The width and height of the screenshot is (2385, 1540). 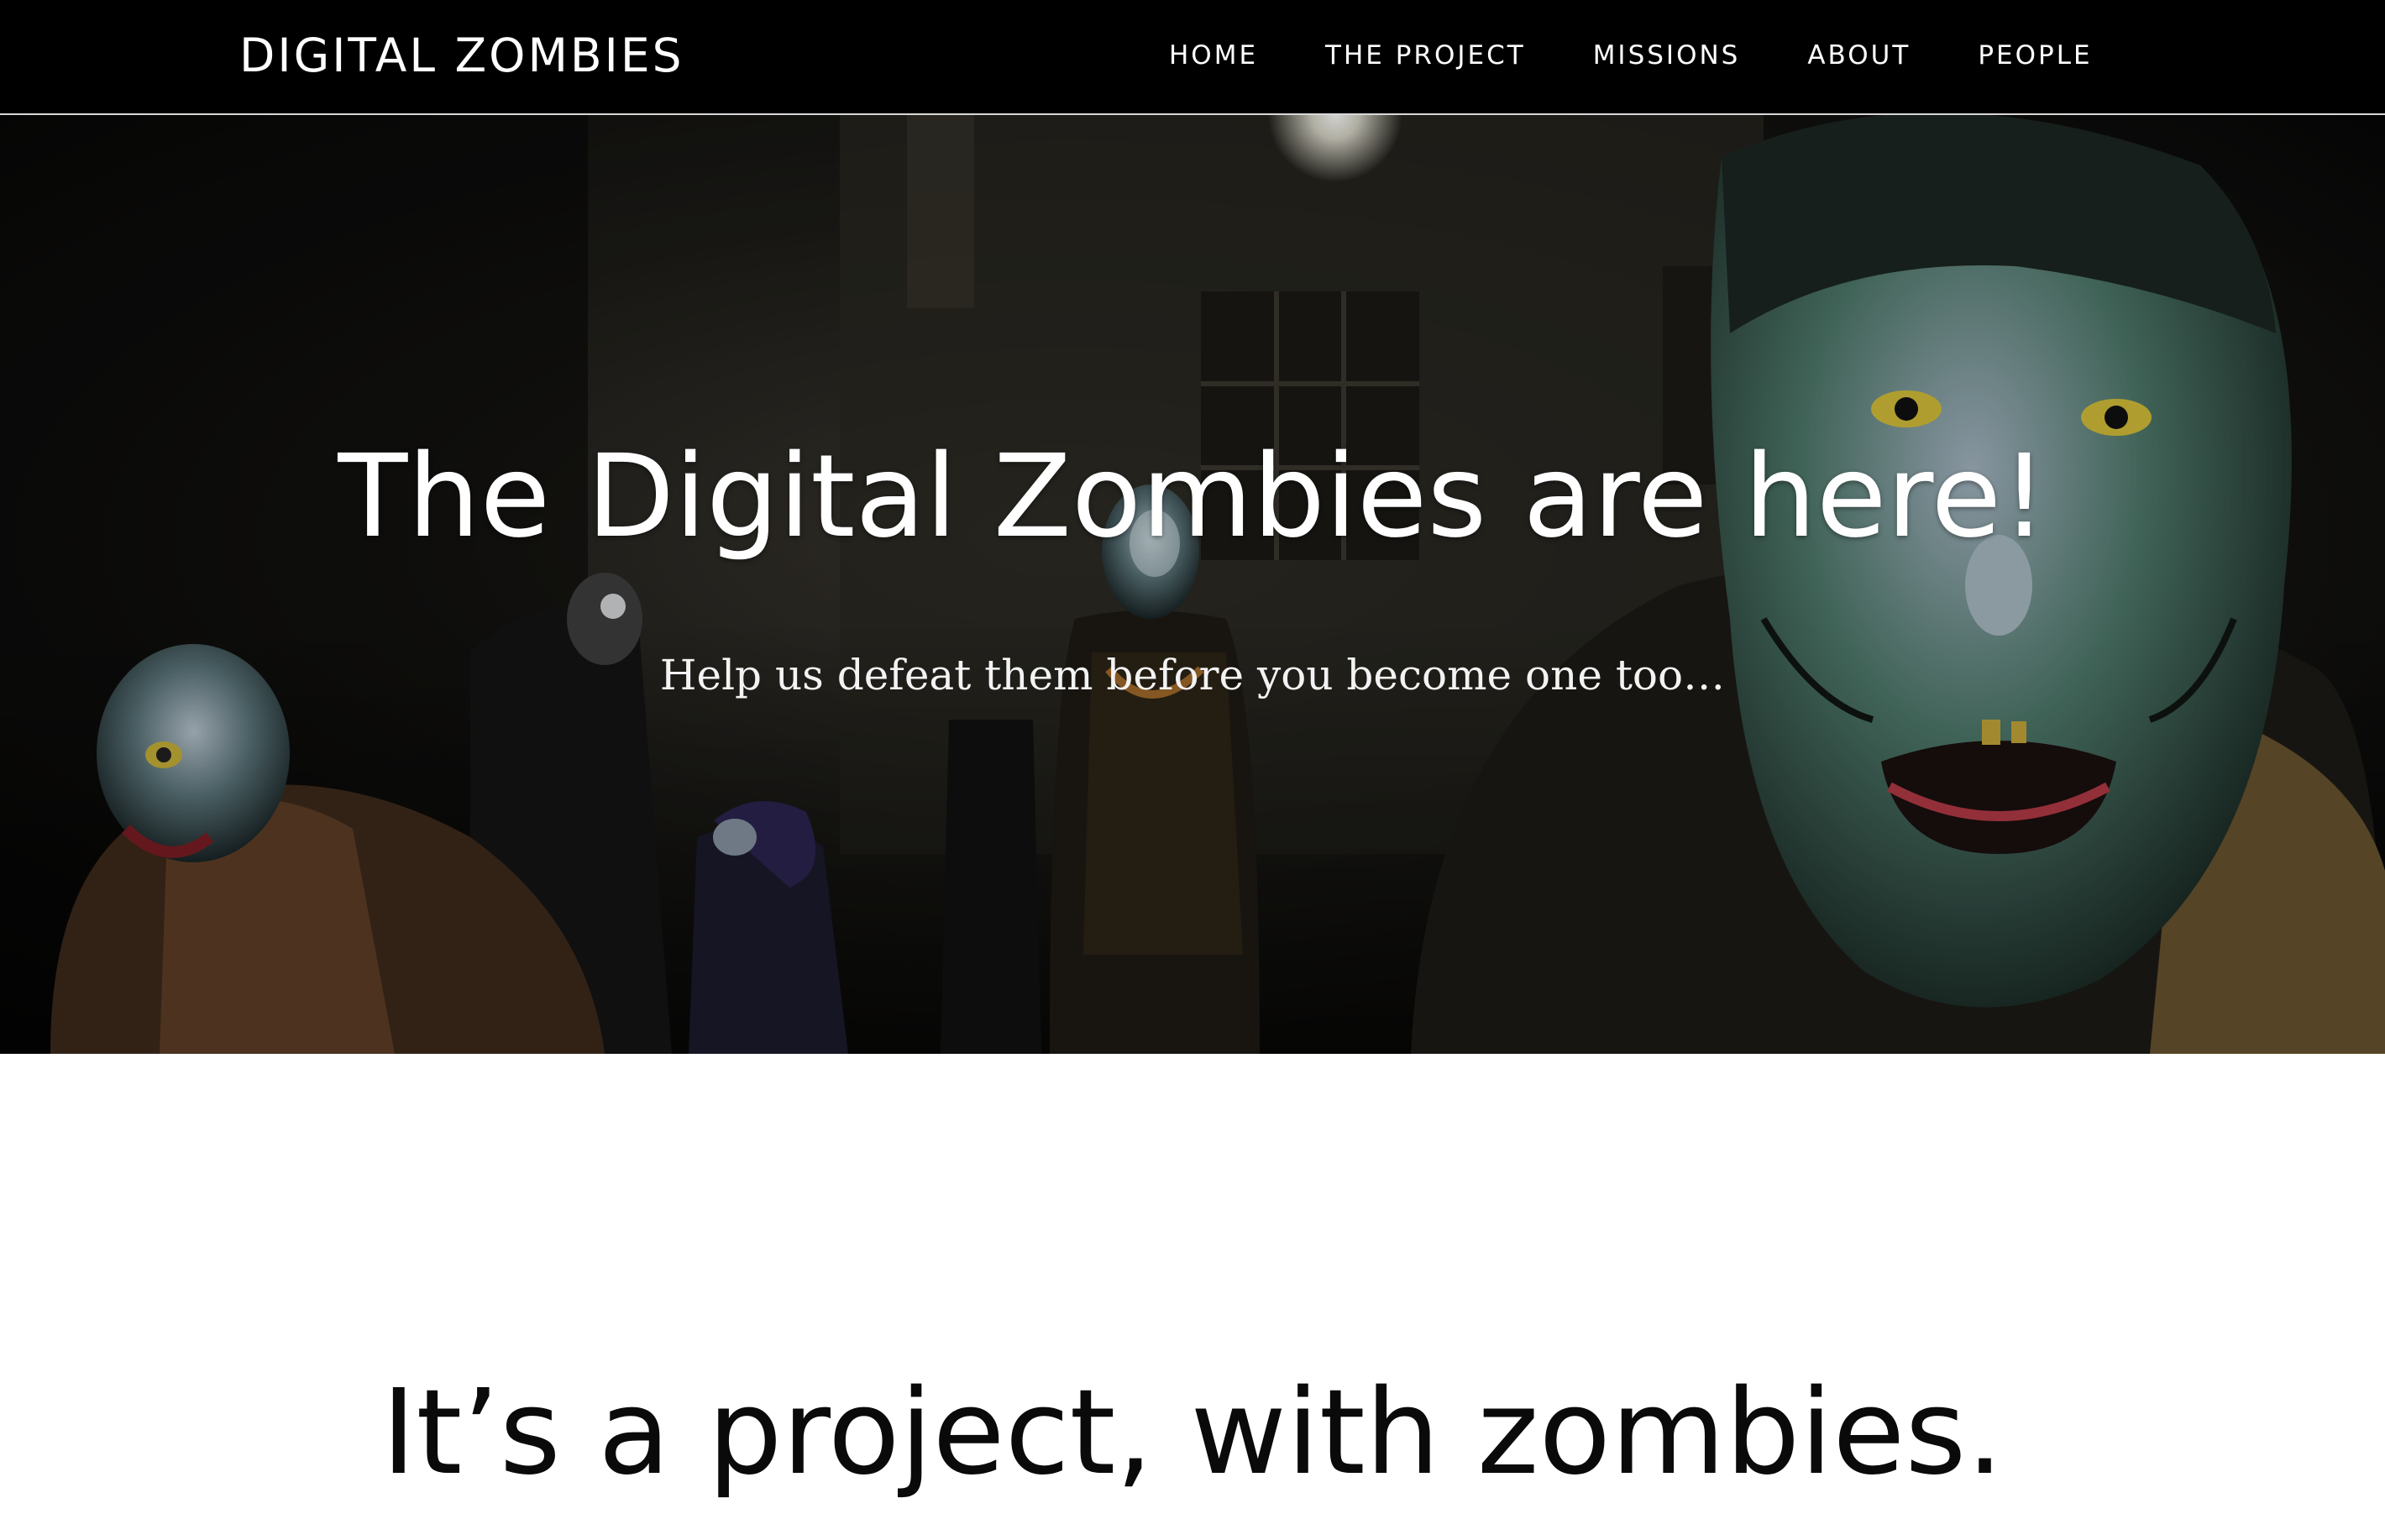 I want to click on site-brand-link: DIGITAL ZOMBIES, so click(x=462, y=55).